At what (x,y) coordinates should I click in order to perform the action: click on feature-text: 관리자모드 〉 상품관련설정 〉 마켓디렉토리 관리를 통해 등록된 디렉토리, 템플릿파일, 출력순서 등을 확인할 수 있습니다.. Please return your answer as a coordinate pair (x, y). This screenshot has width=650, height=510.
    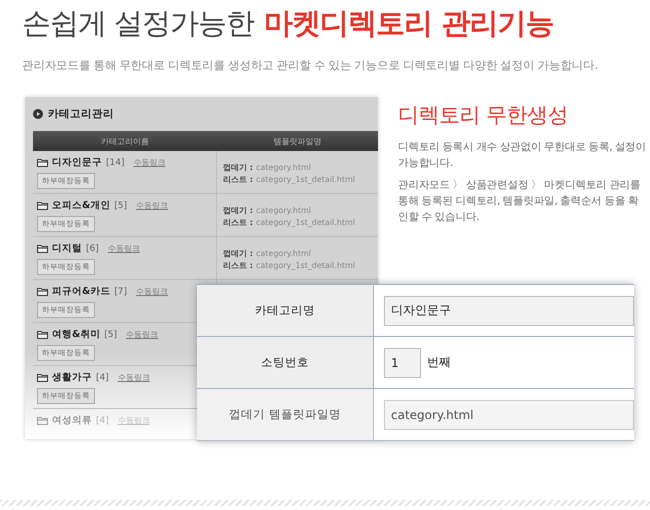
    Looking at the image, I should click on (520, 201).